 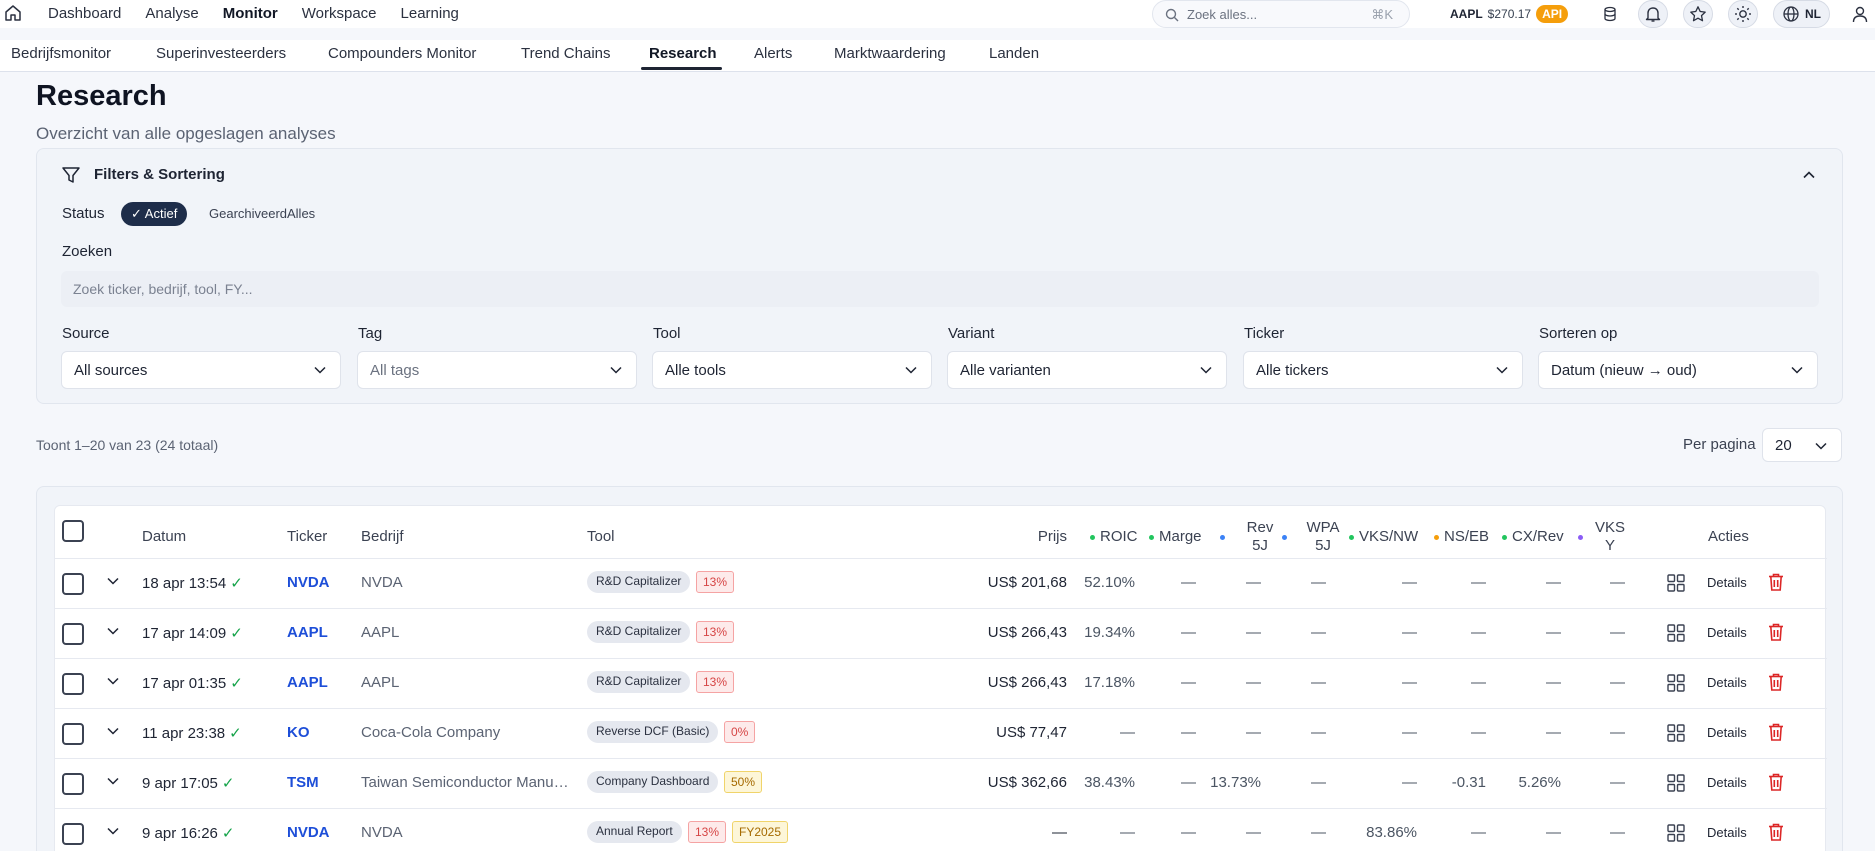 What do you see at coordinates (1653, 14) in the screenshot?
I see `notifications-button` at bounding box center [1653, 14].